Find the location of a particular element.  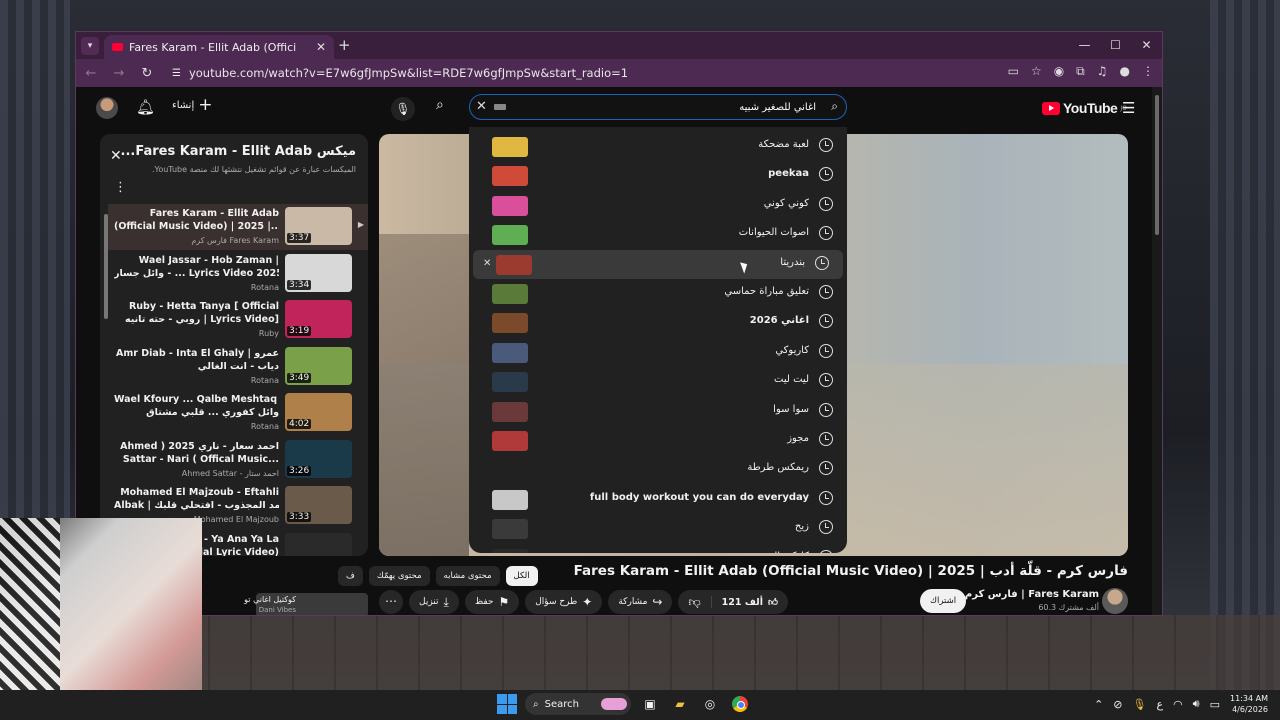

playlist-item-channel: Rotana is located at coordinates (264, 287).